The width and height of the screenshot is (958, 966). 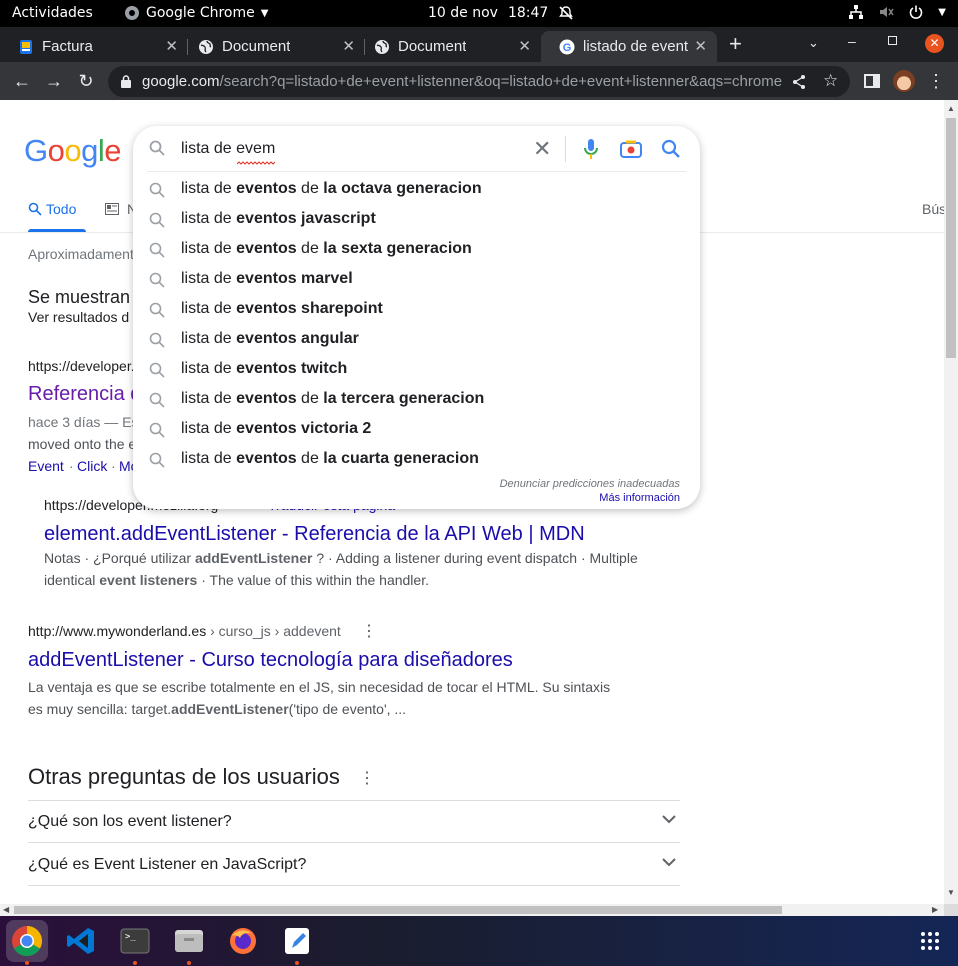 What do you see at coordinates (904, 81) in the screenshot?
I see `avatar` at bounding box center [904, 81].